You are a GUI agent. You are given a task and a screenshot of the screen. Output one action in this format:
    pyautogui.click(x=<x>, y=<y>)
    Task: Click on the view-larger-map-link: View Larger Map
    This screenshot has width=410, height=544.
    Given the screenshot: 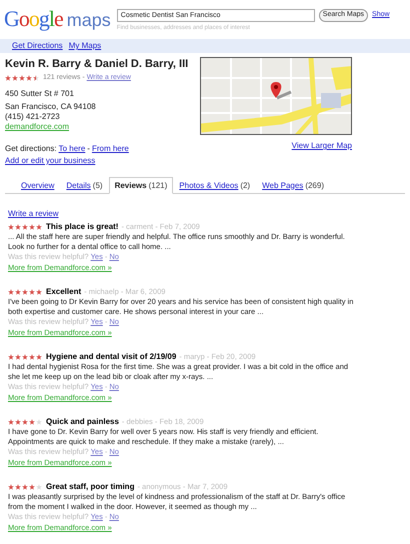 What is the action you would take?
    pyautogui.click(x=322, y=146)
    